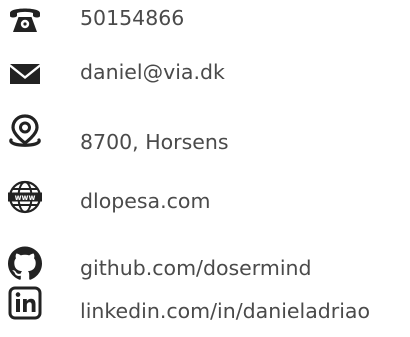 This screenshot has height=337, width=410. What do you see at coordinates (152, 72) in the screenshot?
I see `email-address: daniel@via.dk` at bounding box center [152, 72].